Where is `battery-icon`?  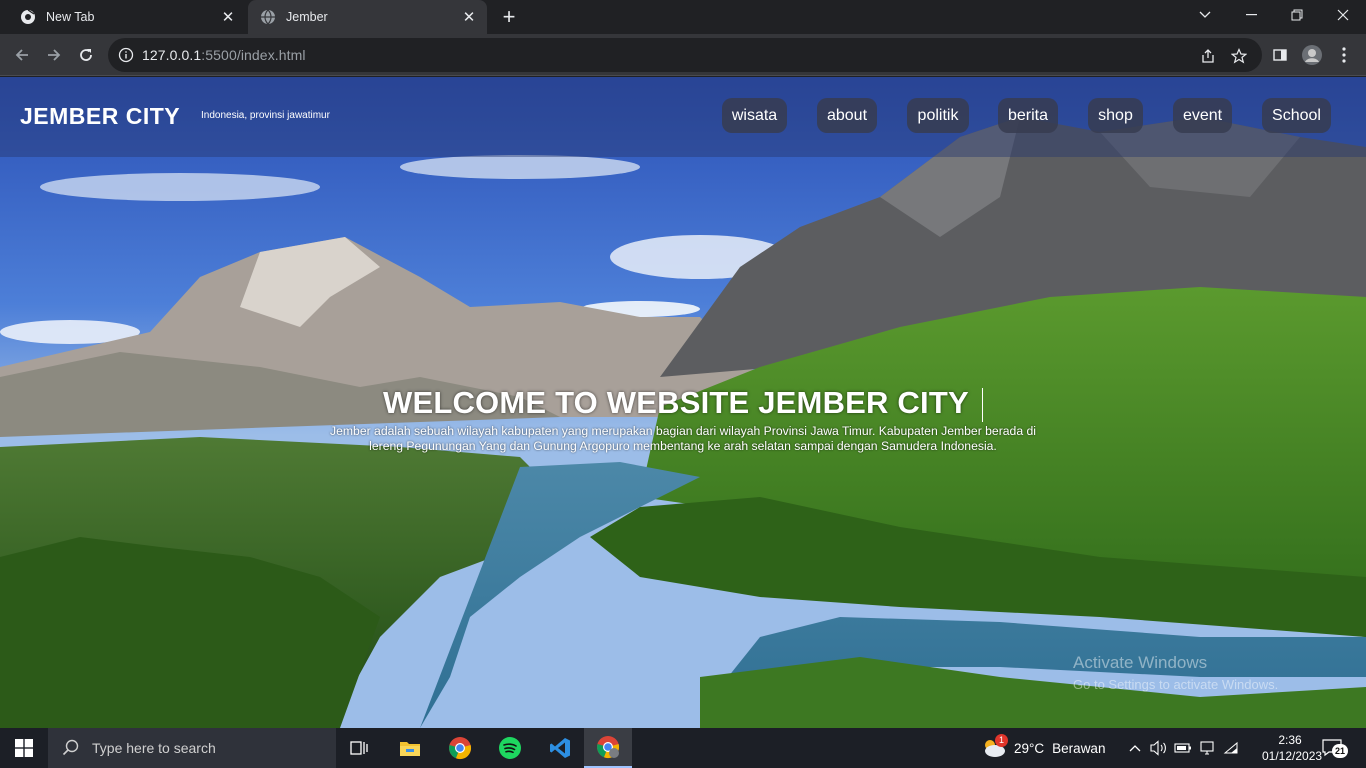 battery-icon is located at coordinates (1183, 748).